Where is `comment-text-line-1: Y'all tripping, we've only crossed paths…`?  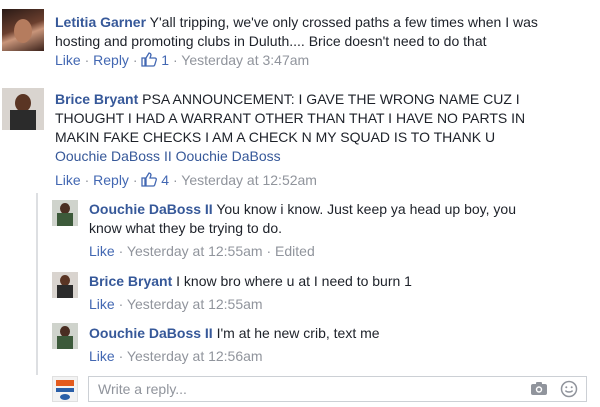 comment-text-line-1: Y'all tripping, we've only crossed paths… is located at coordinates (343, 22).